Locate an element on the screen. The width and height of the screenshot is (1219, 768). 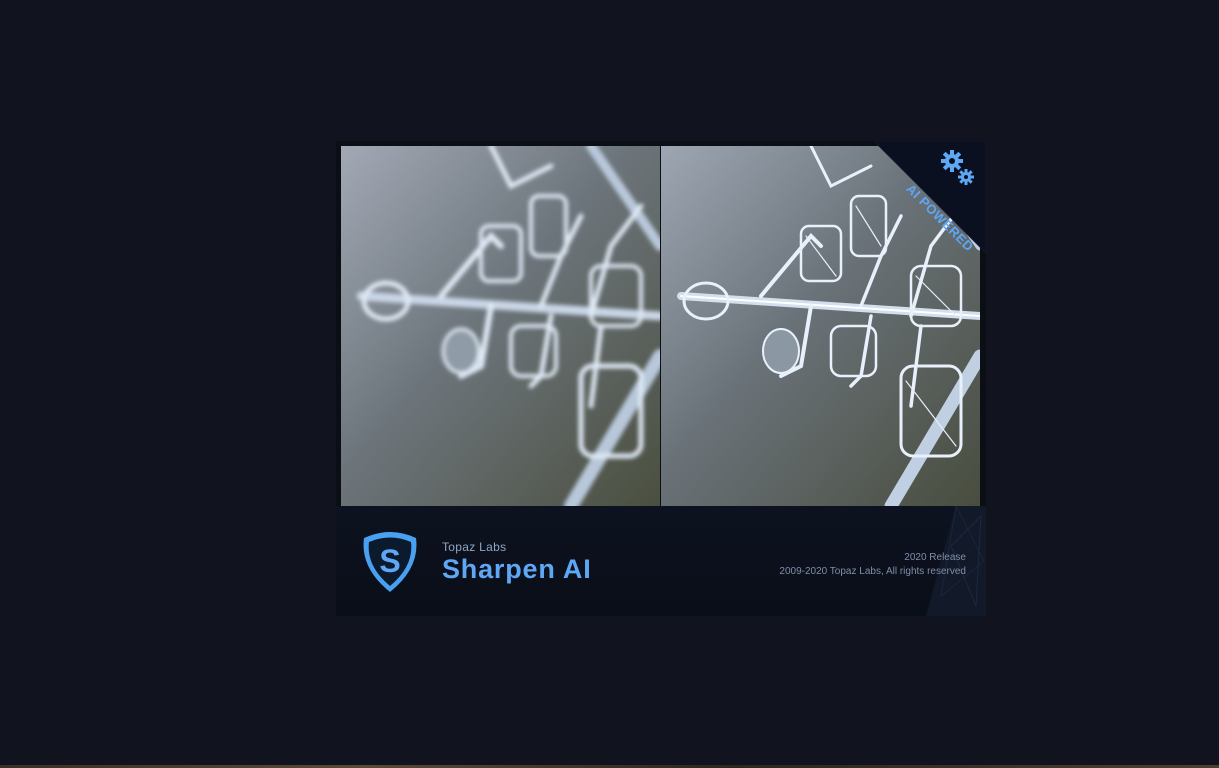
before-photo is located at coordinates (500, 326).